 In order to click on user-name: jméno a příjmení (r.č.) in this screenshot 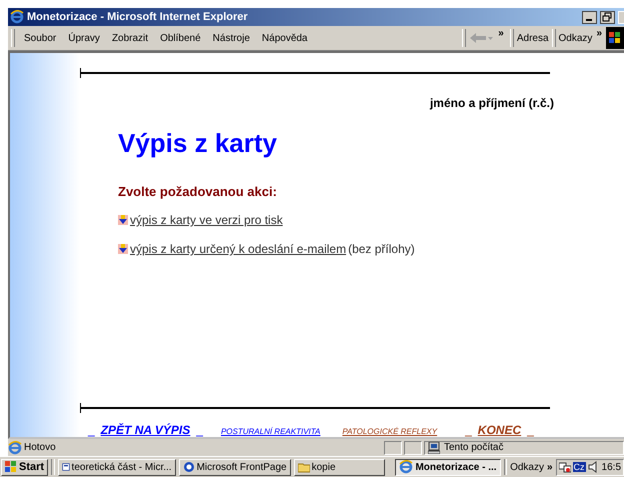, I will do `click(492, 103)`.